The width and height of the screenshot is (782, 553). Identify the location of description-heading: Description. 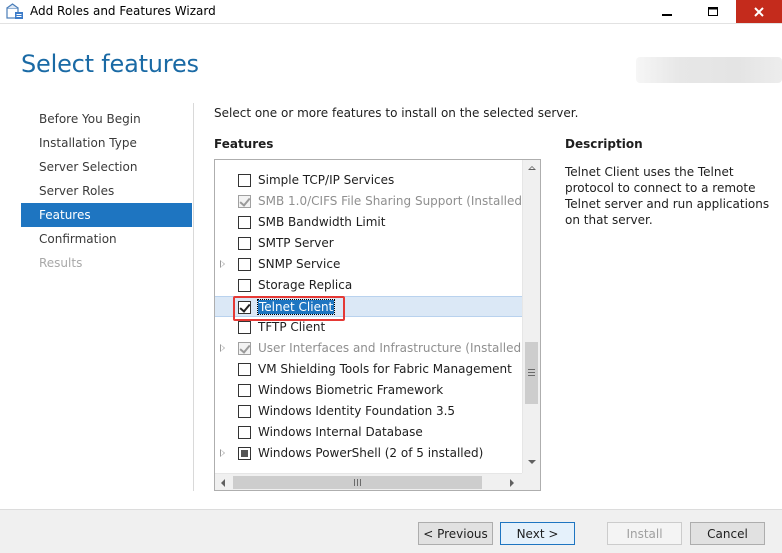
(604, 144).